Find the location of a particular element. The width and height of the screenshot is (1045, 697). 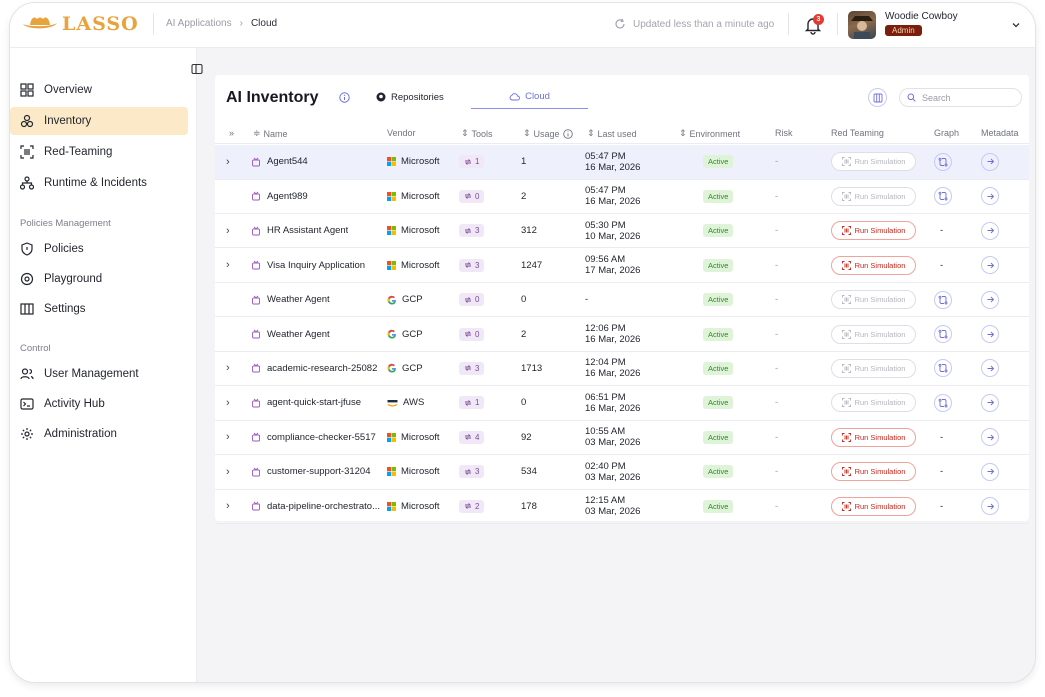

agent-name-cell: Visa Inquiry Application is located at coordinates (308, 265).